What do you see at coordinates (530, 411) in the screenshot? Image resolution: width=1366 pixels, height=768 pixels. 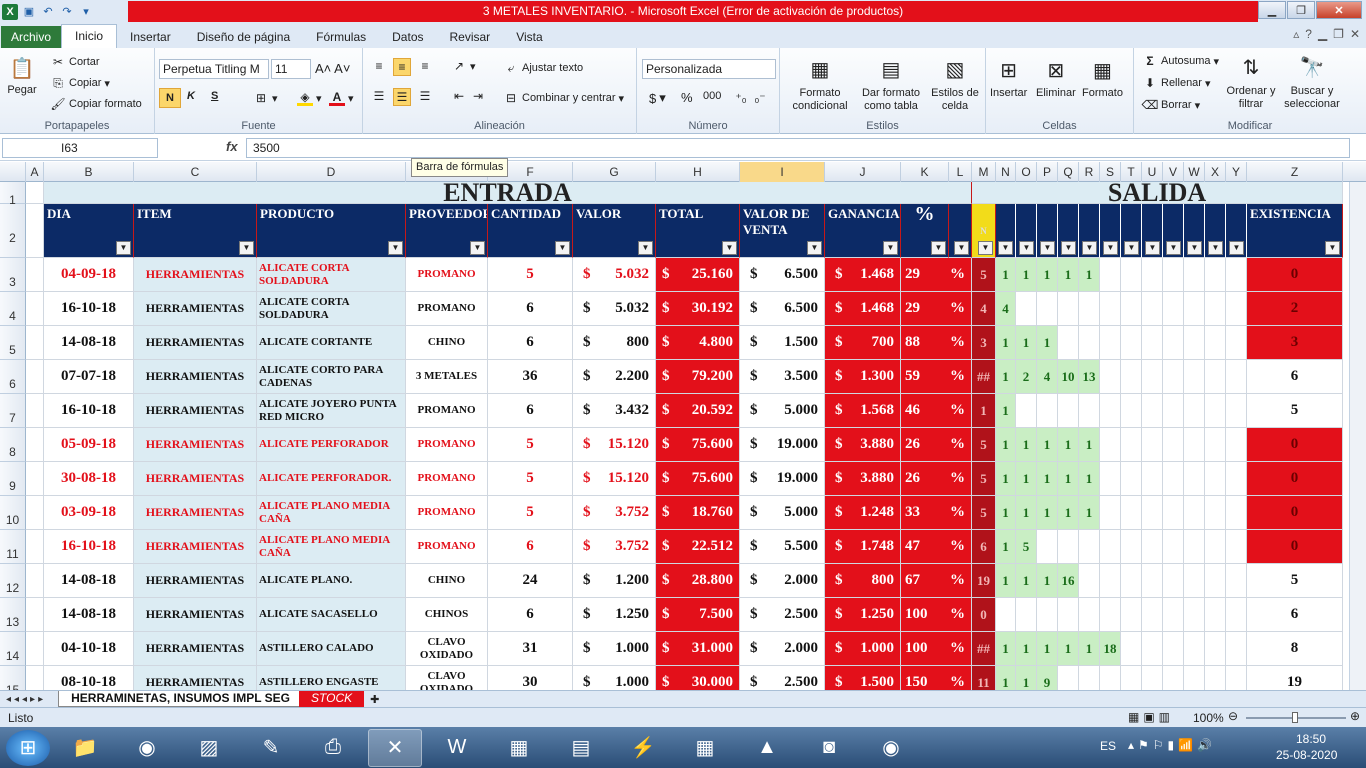 I see `cell-cantidad: 6` at bounding box center [530, 411].